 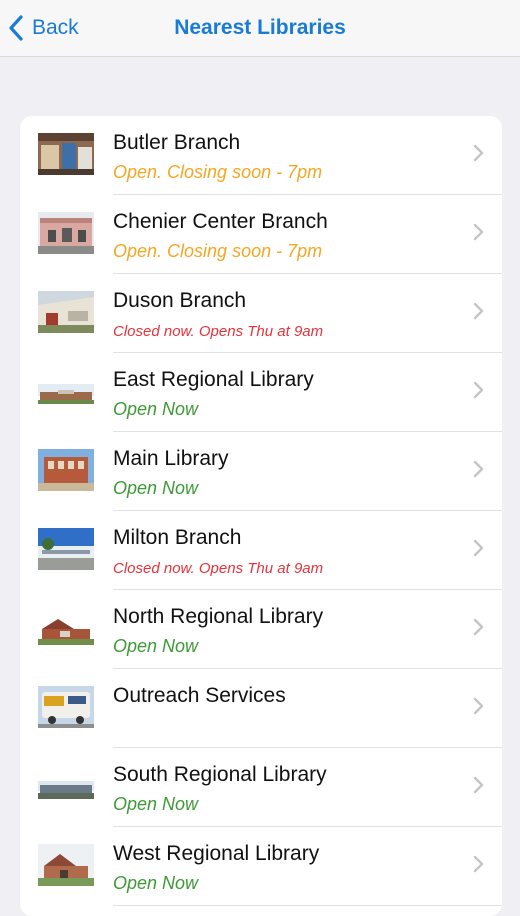 What do you see at coordinates (220, 774) in the screenshot?
I see `library-name: South Regional Library` at bounding box center [220, 774].